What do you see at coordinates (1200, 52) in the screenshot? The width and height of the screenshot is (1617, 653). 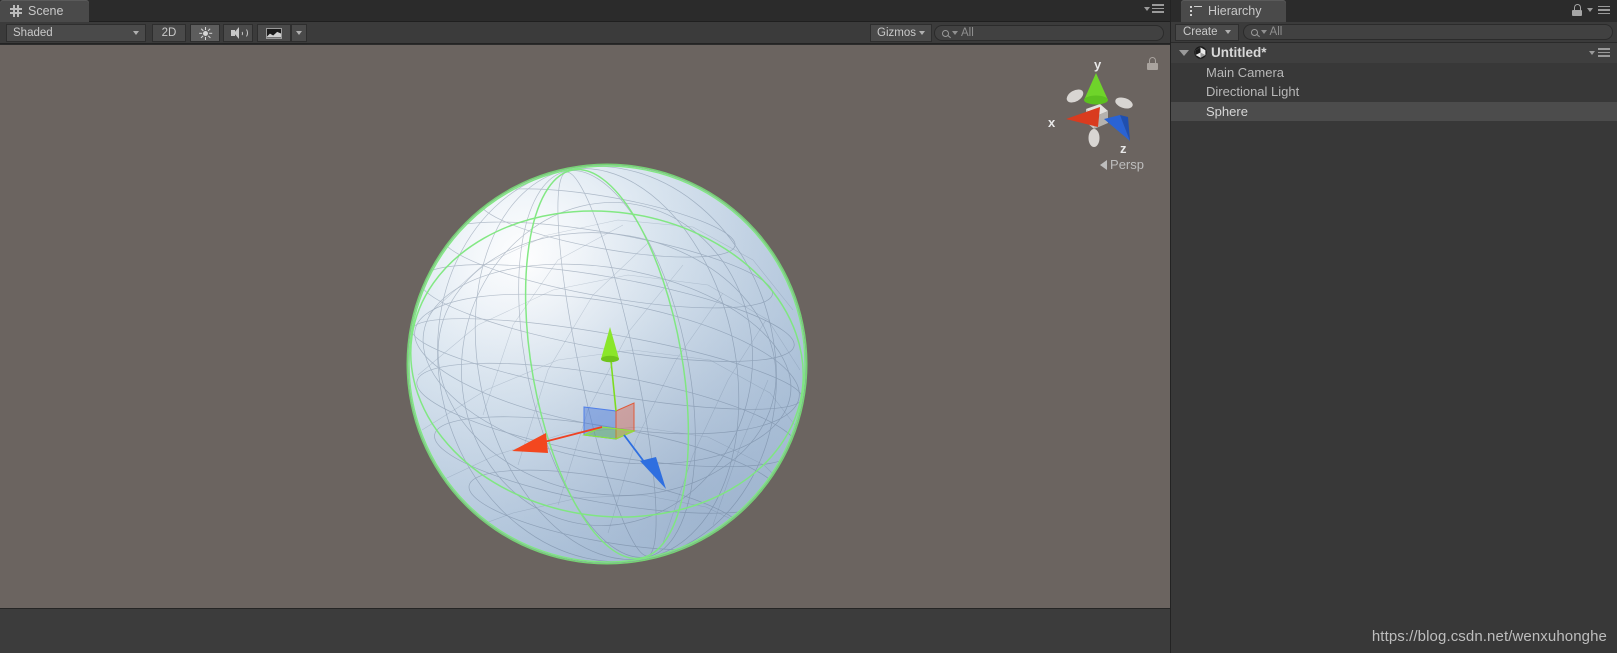 I see `unity-scene-icon` at bounding box center [1200, 52].